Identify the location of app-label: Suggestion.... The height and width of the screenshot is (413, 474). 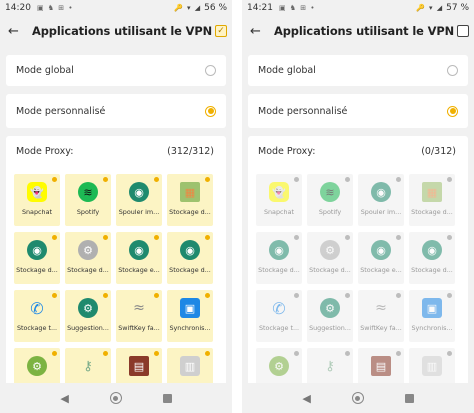
(330, 328).